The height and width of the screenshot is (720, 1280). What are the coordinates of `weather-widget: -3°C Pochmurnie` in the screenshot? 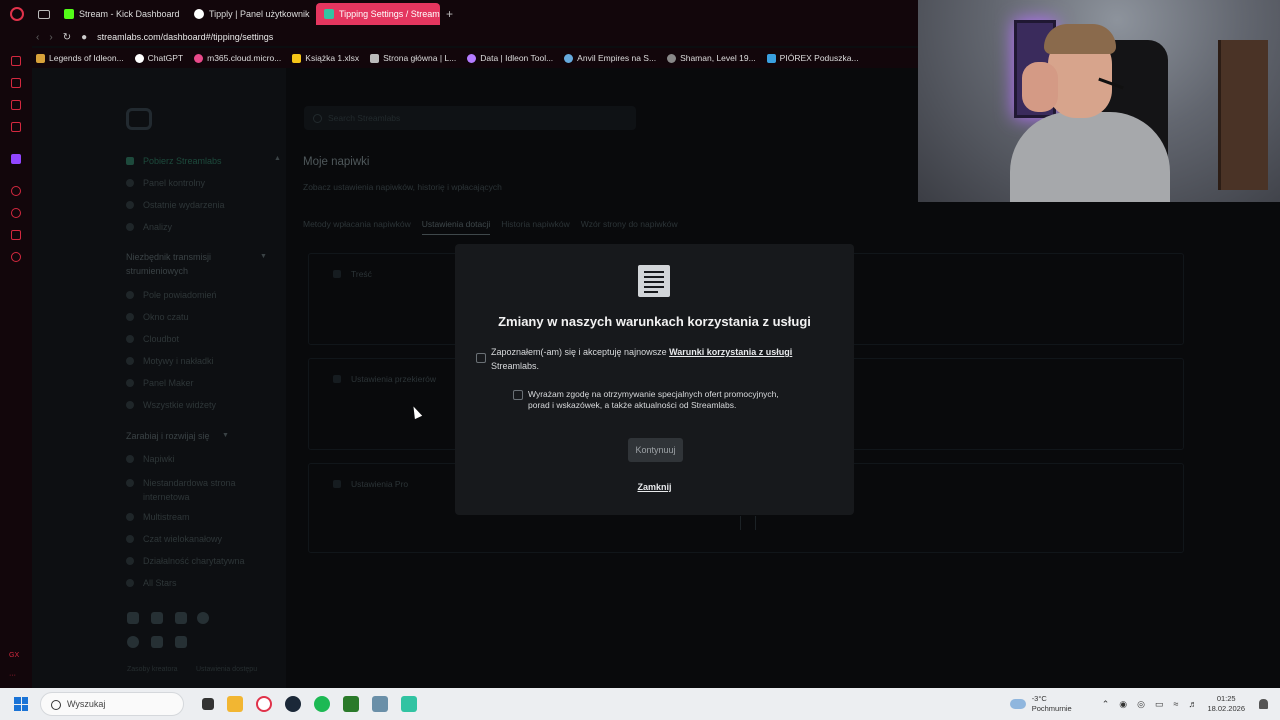 It's located at (1052, 704).